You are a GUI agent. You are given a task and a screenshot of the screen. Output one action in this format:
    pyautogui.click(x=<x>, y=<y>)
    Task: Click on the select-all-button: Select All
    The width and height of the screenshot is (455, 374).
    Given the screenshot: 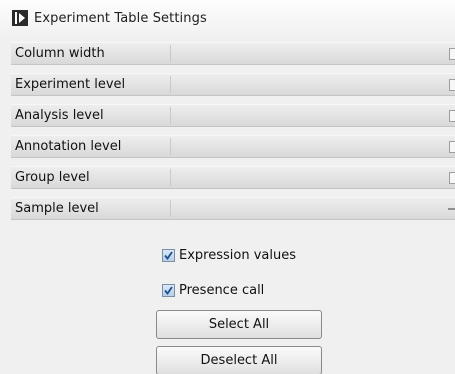 What is the action you would take?
    pyautogui.click(x=239, y=324)
    